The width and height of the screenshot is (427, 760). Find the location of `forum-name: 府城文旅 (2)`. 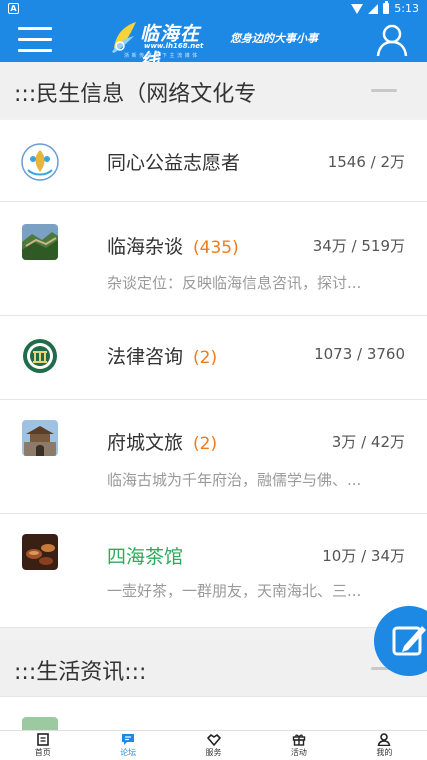

forum-name: 府城文旅 (2) is located at coordinates (162, 443).